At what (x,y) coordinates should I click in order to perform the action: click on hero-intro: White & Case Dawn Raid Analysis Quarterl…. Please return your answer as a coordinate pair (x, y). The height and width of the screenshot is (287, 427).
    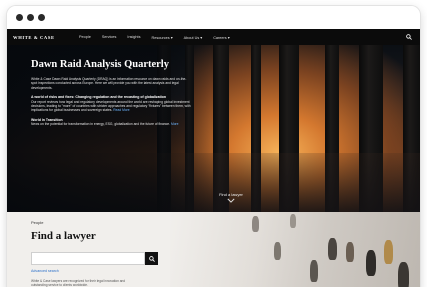
    Looking at the image, I should click on (109, 83).